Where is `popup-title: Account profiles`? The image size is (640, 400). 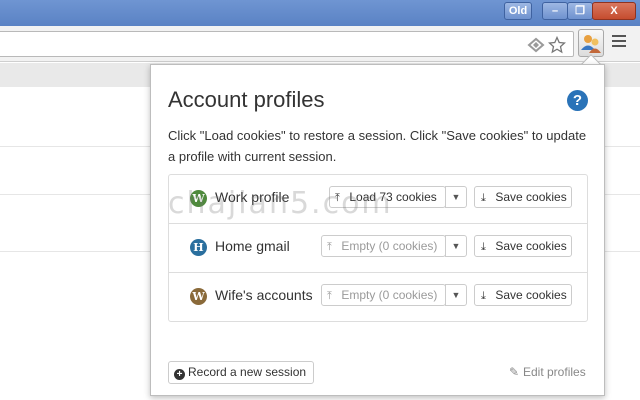
popup-title: Account profiles is located at coordinates (246, 99).